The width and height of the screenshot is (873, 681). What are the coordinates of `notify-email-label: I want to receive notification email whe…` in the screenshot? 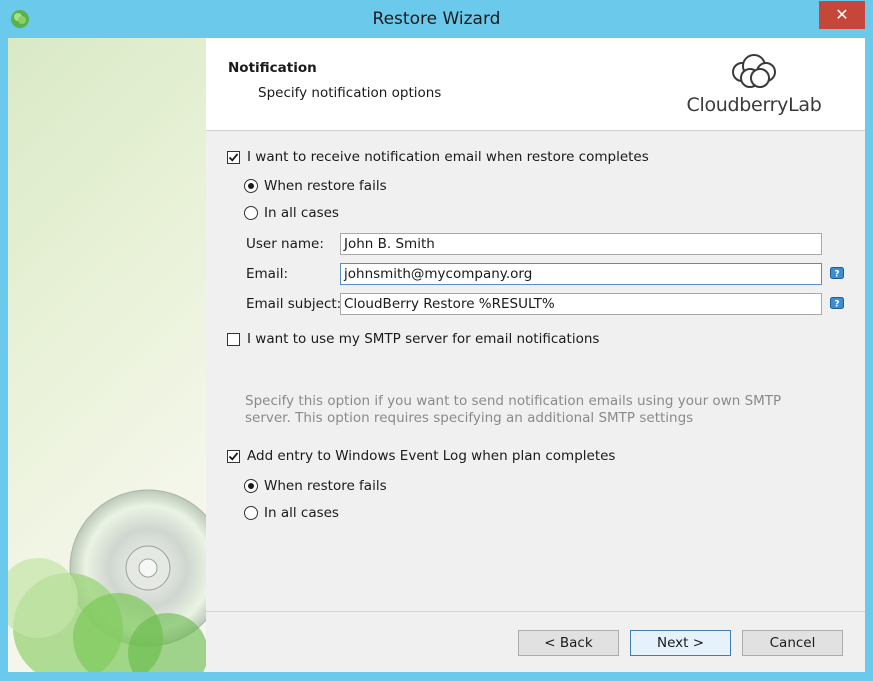 It's located at (448, 157).